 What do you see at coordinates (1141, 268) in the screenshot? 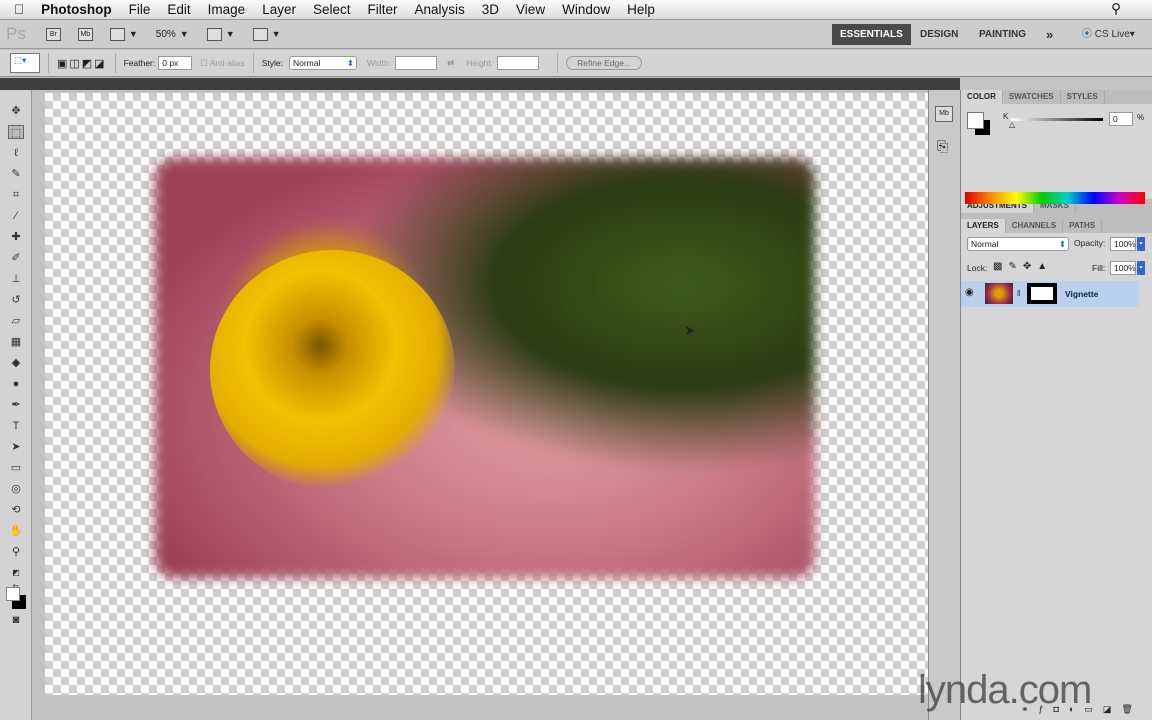
I see `fill-dropdown-icon: ▾` at bounding box center [1141, 268].